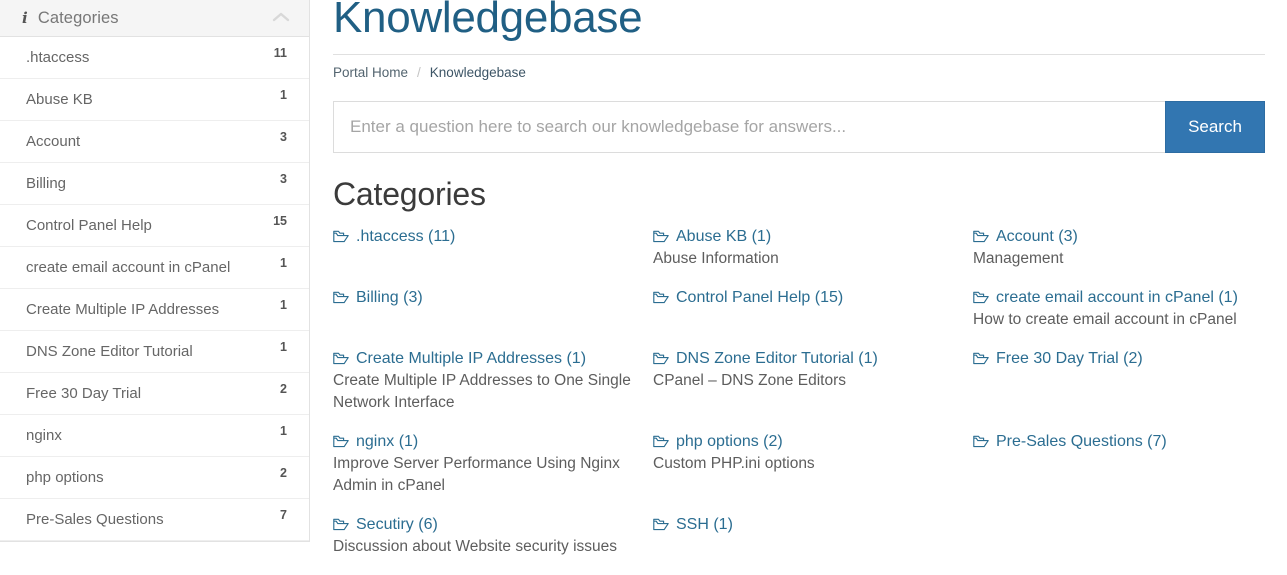 This screenshot has height=575, width=1287. I want to click on sidebar-item-count: 7, so click(283, 515).